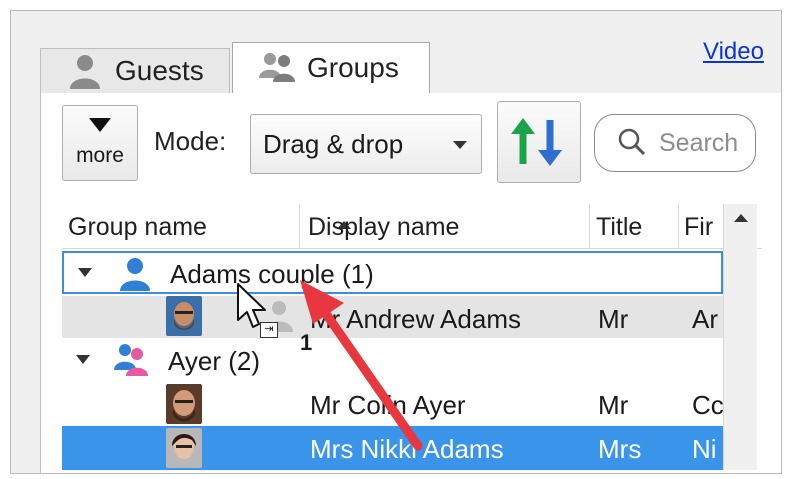 This screenshot has height=479, width=787. What do you see at coordinates (100, 125) in the screenshot?
I see `dropdown-triangle-icon` at bounding box center [100, 125].